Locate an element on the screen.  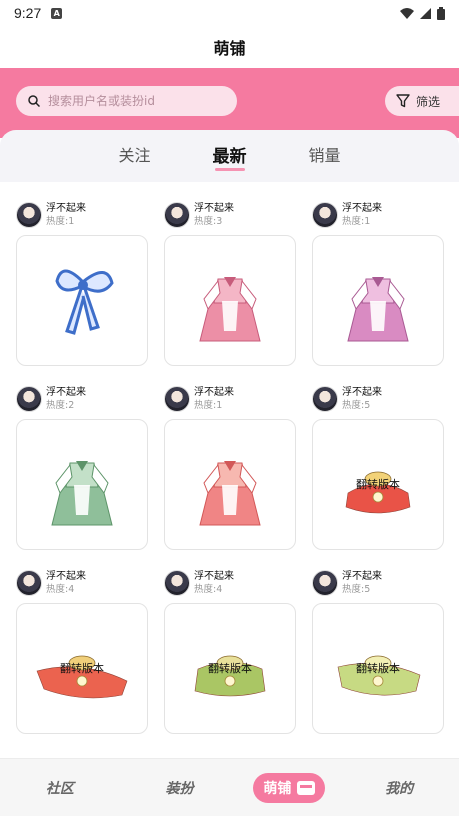
card-header: 浮不起来热度:3 is located at coordinates (230, 217).